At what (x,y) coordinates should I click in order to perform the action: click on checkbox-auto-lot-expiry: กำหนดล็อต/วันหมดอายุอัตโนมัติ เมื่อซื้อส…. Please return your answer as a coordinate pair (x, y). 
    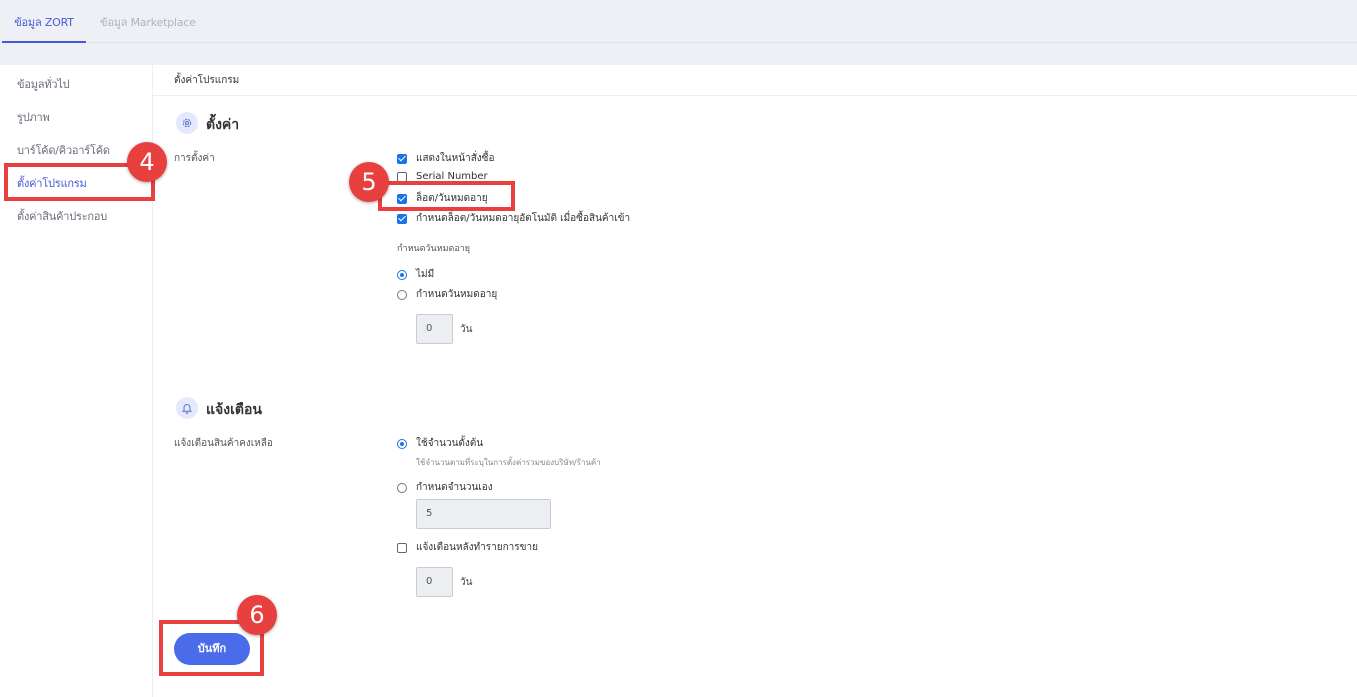
    Looking at the image, I should click on (513, 218).